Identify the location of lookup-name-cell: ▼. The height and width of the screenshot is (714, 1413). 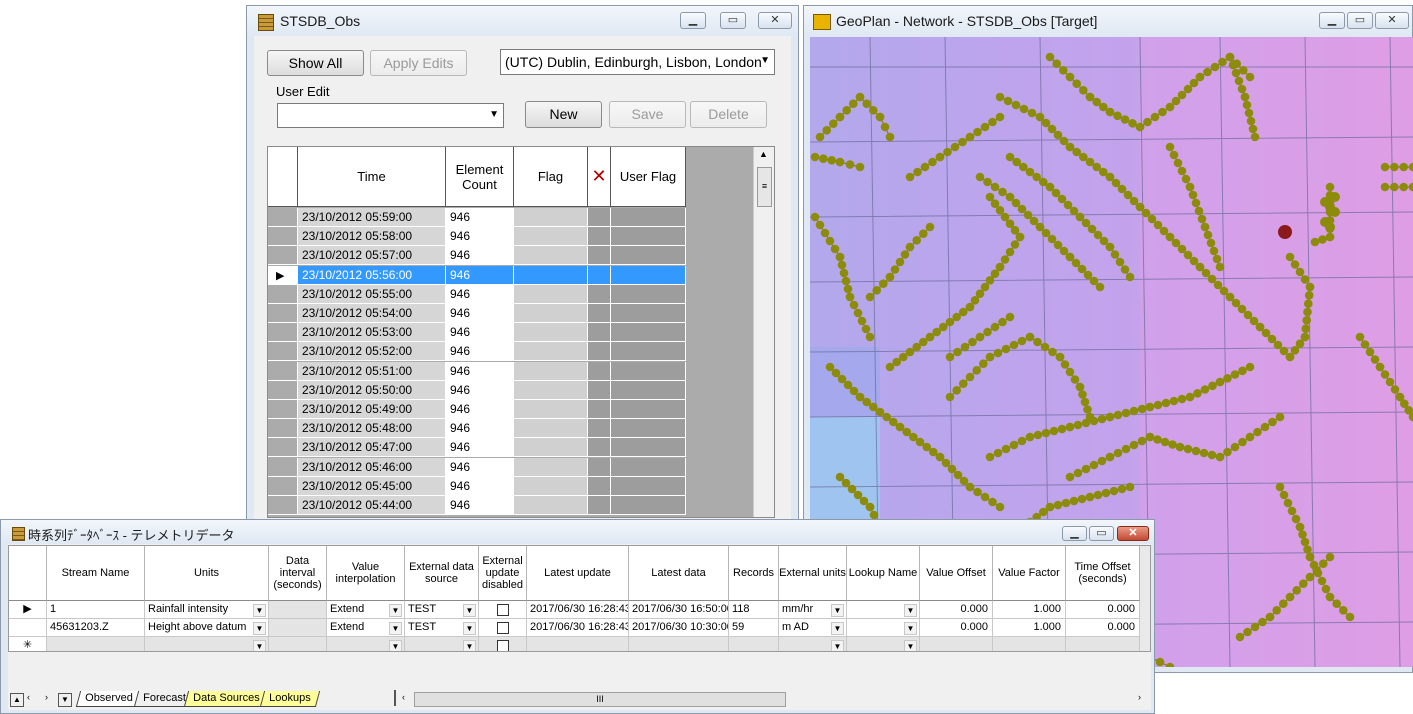
(883, 644).